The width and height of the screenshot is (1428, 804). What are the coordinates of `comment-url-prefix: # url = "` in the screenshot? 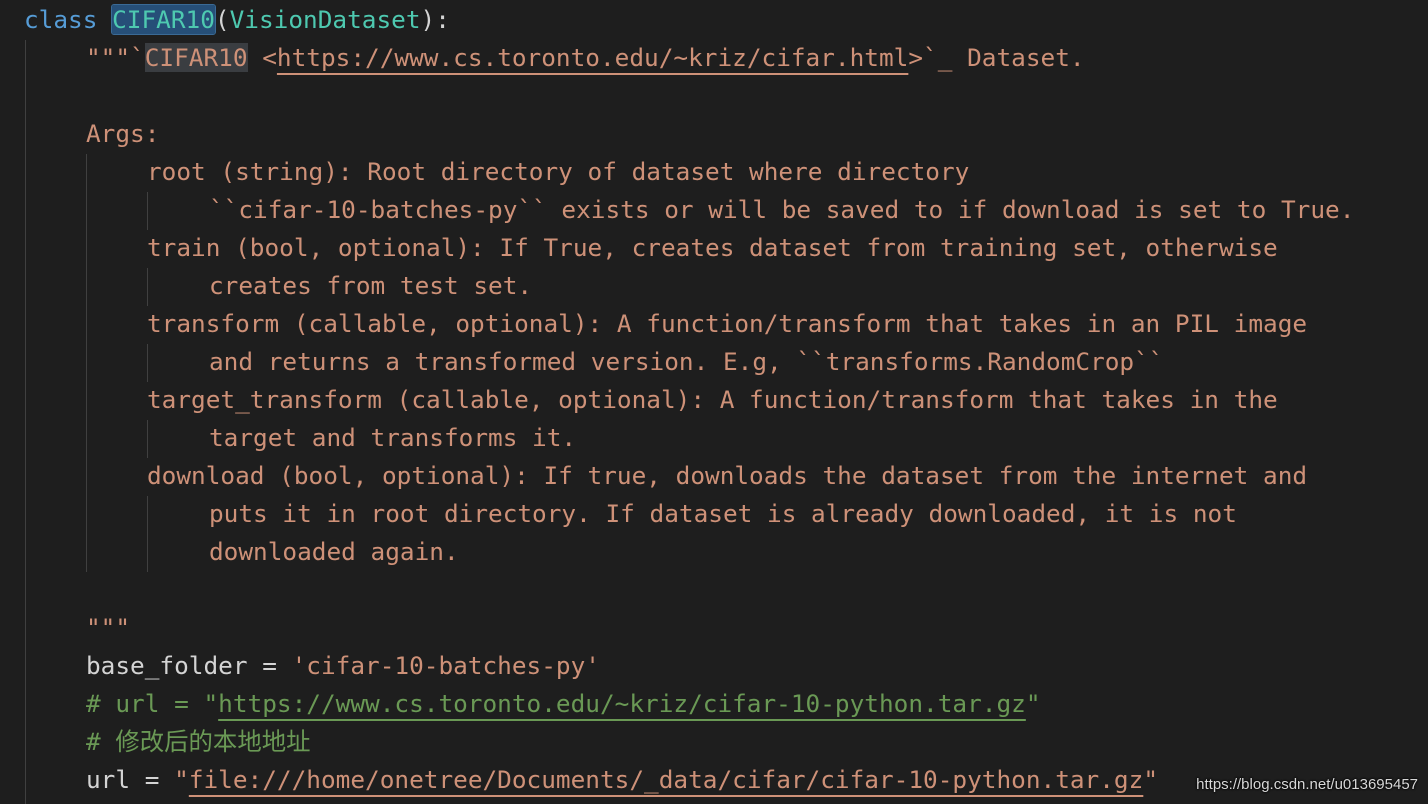 It's located at (152, 703).